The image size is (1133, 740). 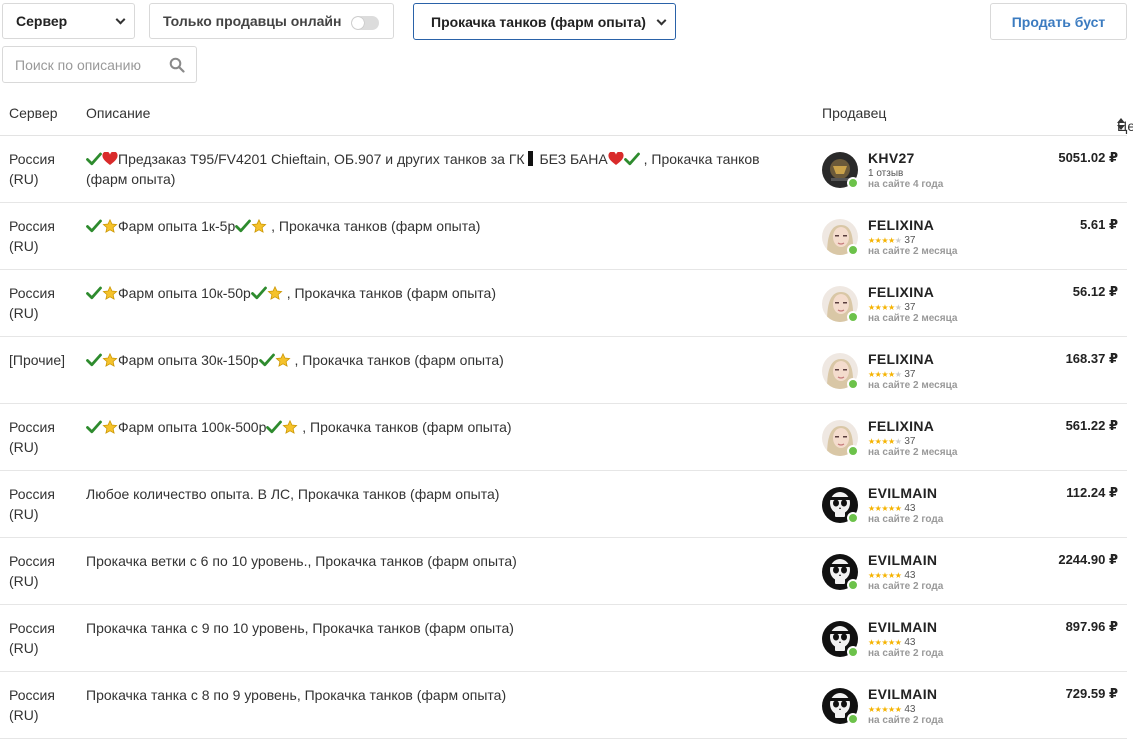 I want to click on price-cell: 168.37 ₽, so click(x=1091, y=358).